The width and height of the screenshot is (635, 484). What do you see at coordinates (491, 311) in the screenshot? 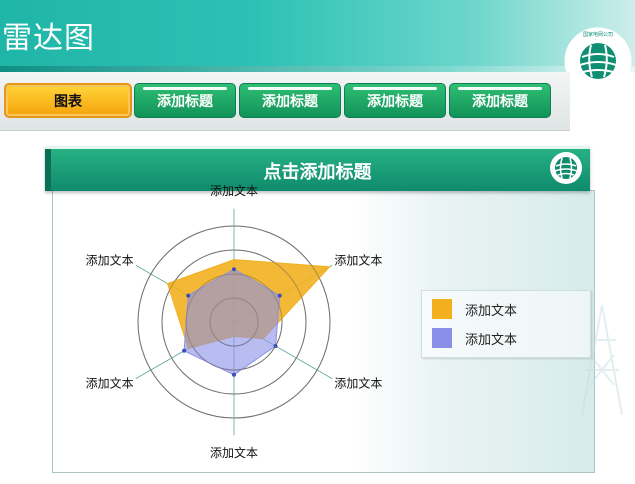
I see `legend-label-series-1: 添加文本` at bounding box center [491, 311].